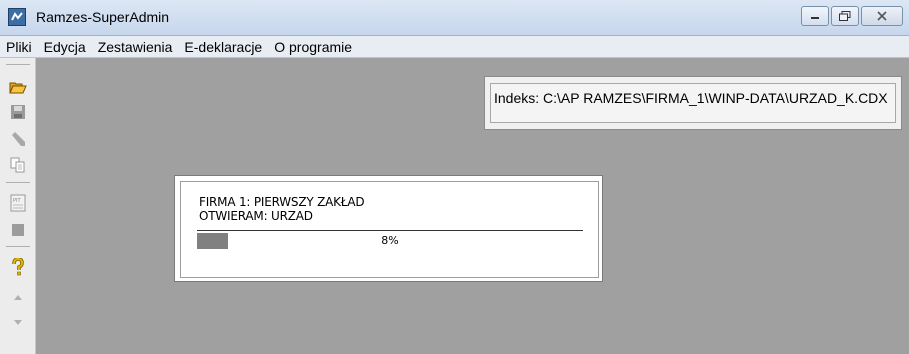 The image size is (909, 354). I want to click on close-icon, so click(882, 16).